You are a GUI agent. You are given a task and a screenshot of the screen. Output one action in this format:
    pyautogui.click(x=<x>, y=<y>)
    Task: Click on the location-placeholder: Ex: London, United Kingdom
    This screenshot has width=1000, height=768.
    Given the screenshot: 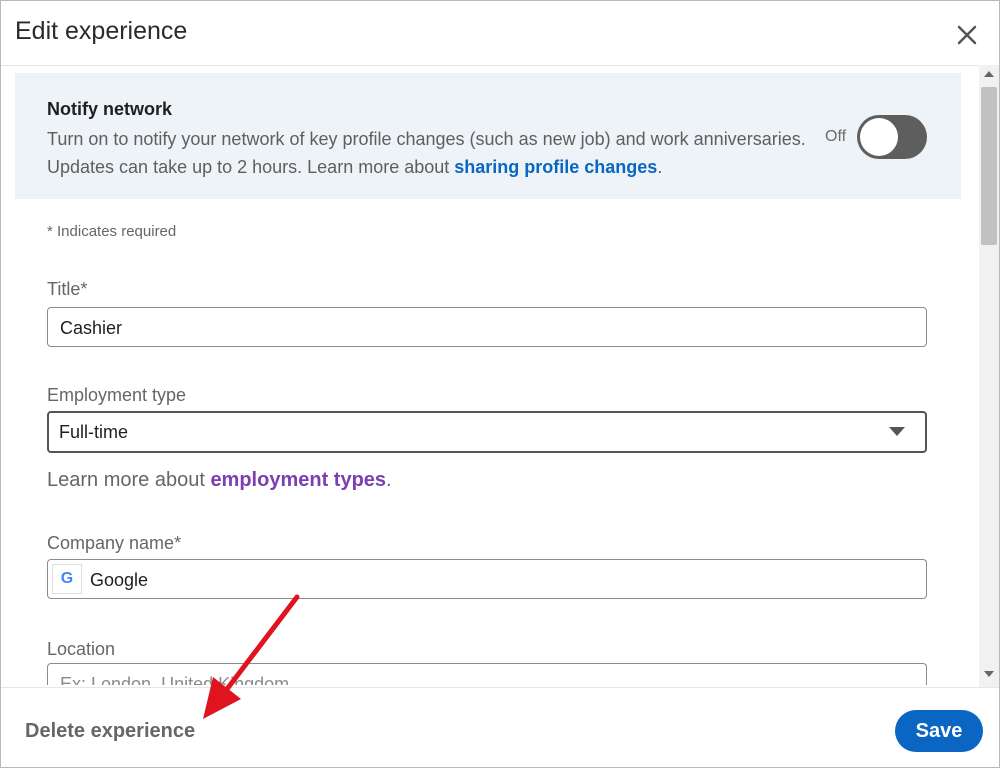 What is the action you would take?
    pyautogui.click(x=175, y=679)
    